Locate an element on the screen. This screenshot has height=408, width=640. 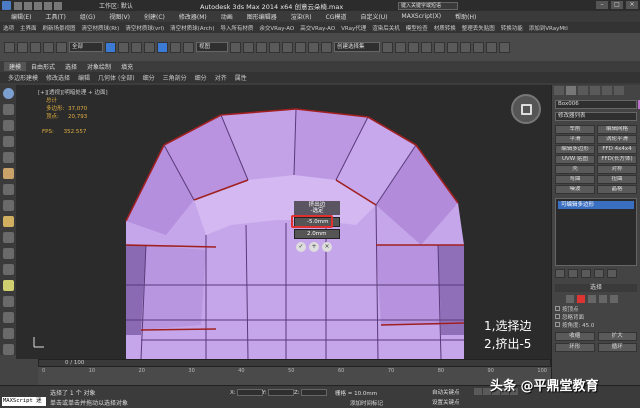
manipulate-icon is located at coordinates (248, 47).